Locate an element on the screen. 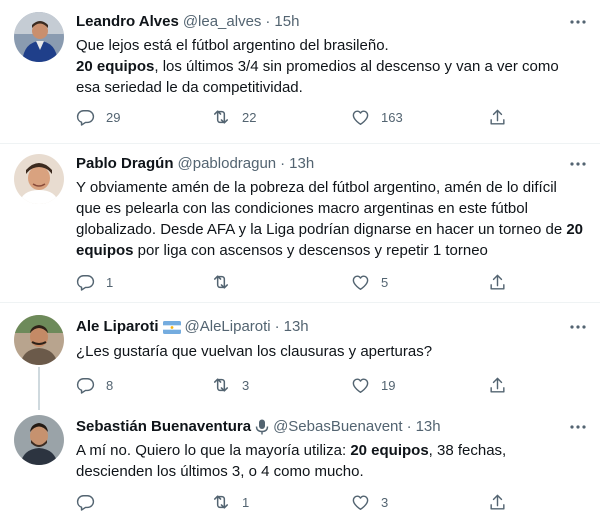 The height and width of the screenshot is (519, 600). tweet-actions: 1 5 is located at coordinates (298, 282).